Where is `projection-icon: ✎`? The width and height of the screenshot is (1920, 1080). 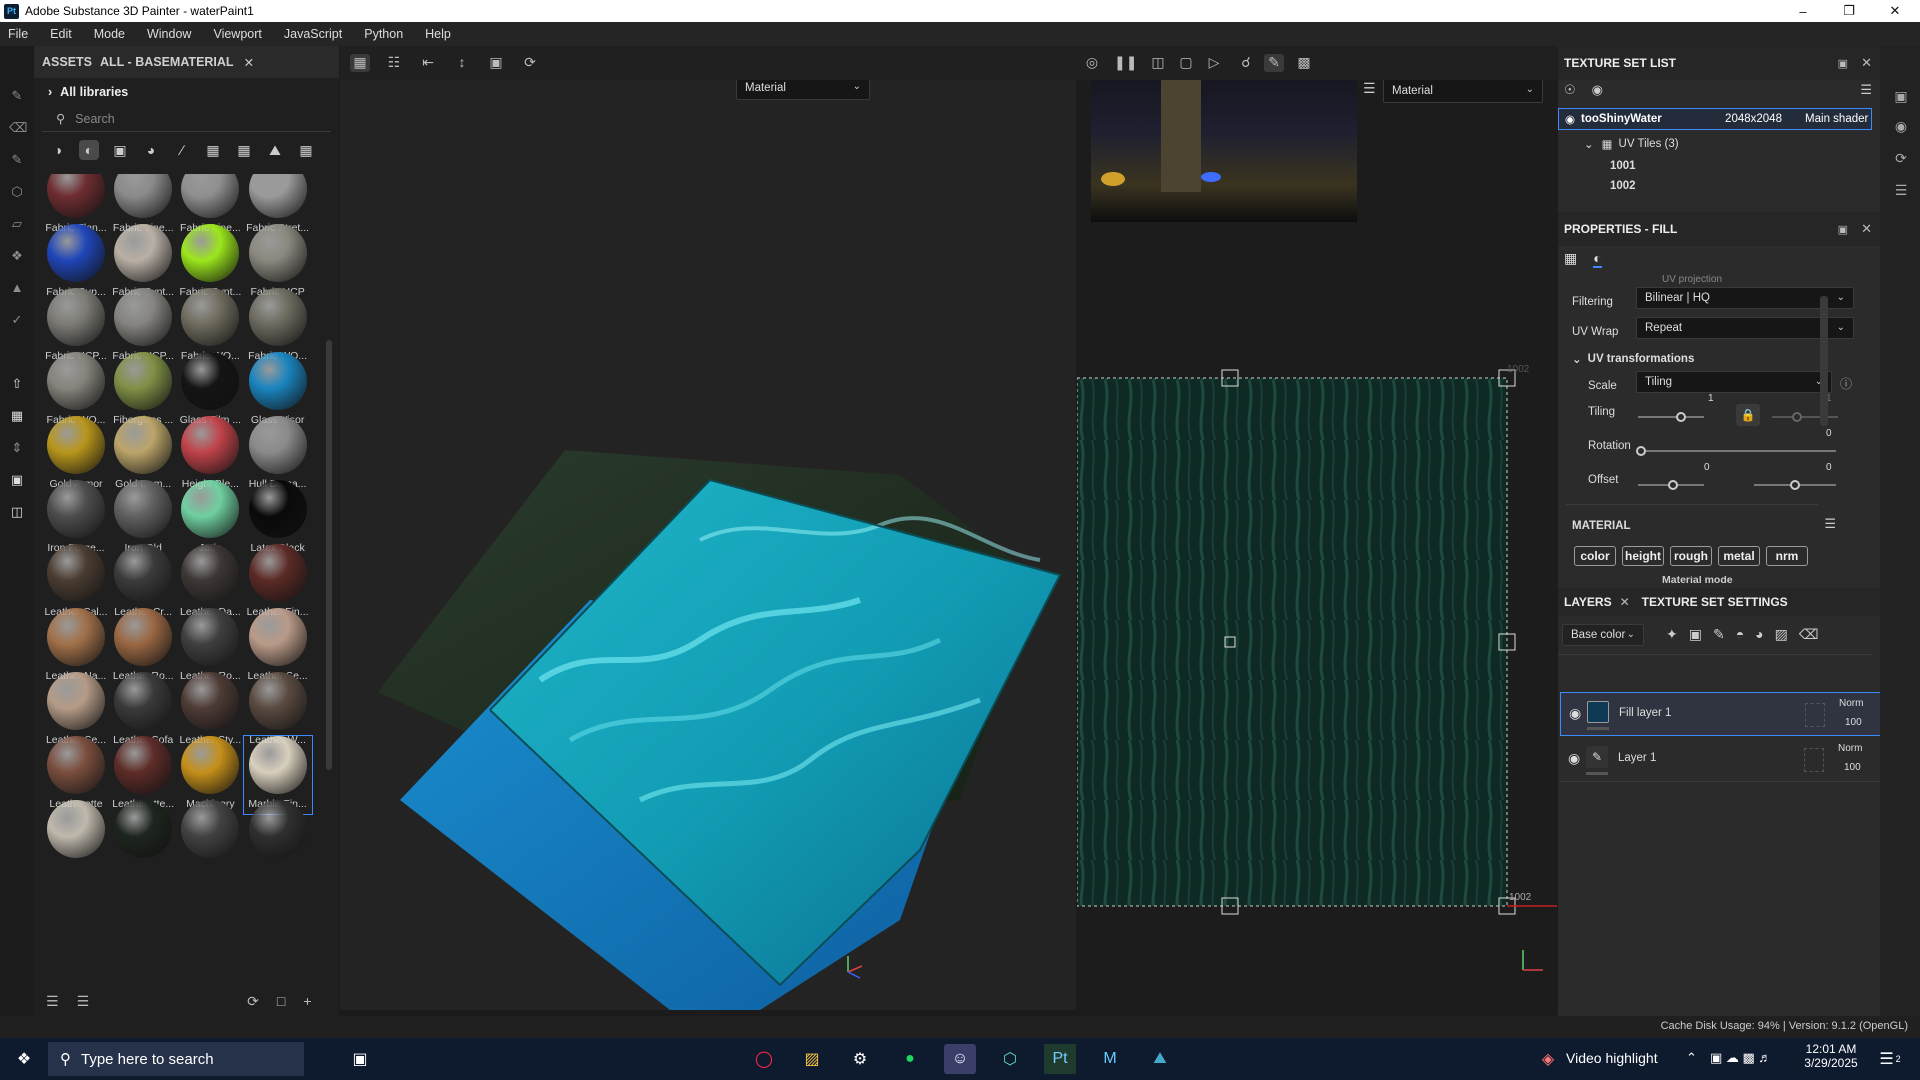 projection-icon: ✎ is located at coordinates (17, 160).